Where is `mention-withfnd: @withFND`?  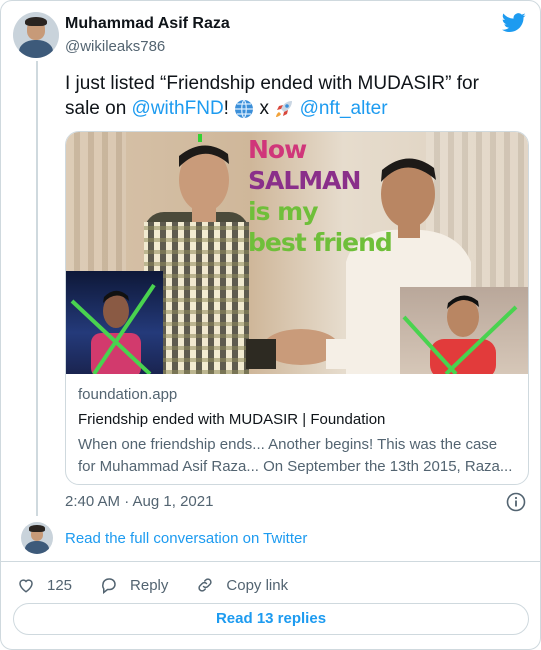 mention-withfnd: @withFND is located at coordinates (178, 108).